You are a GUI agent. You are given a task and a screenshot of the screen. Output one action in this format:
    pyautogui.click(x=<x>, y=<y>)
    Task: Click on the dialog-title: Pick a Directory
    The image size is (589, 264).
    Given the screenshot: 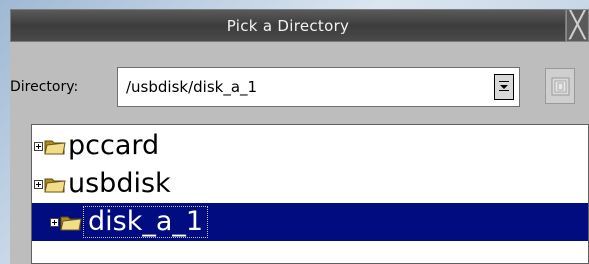 What is the action you would take?
    pyautogui.click(x=288, y=26)
    